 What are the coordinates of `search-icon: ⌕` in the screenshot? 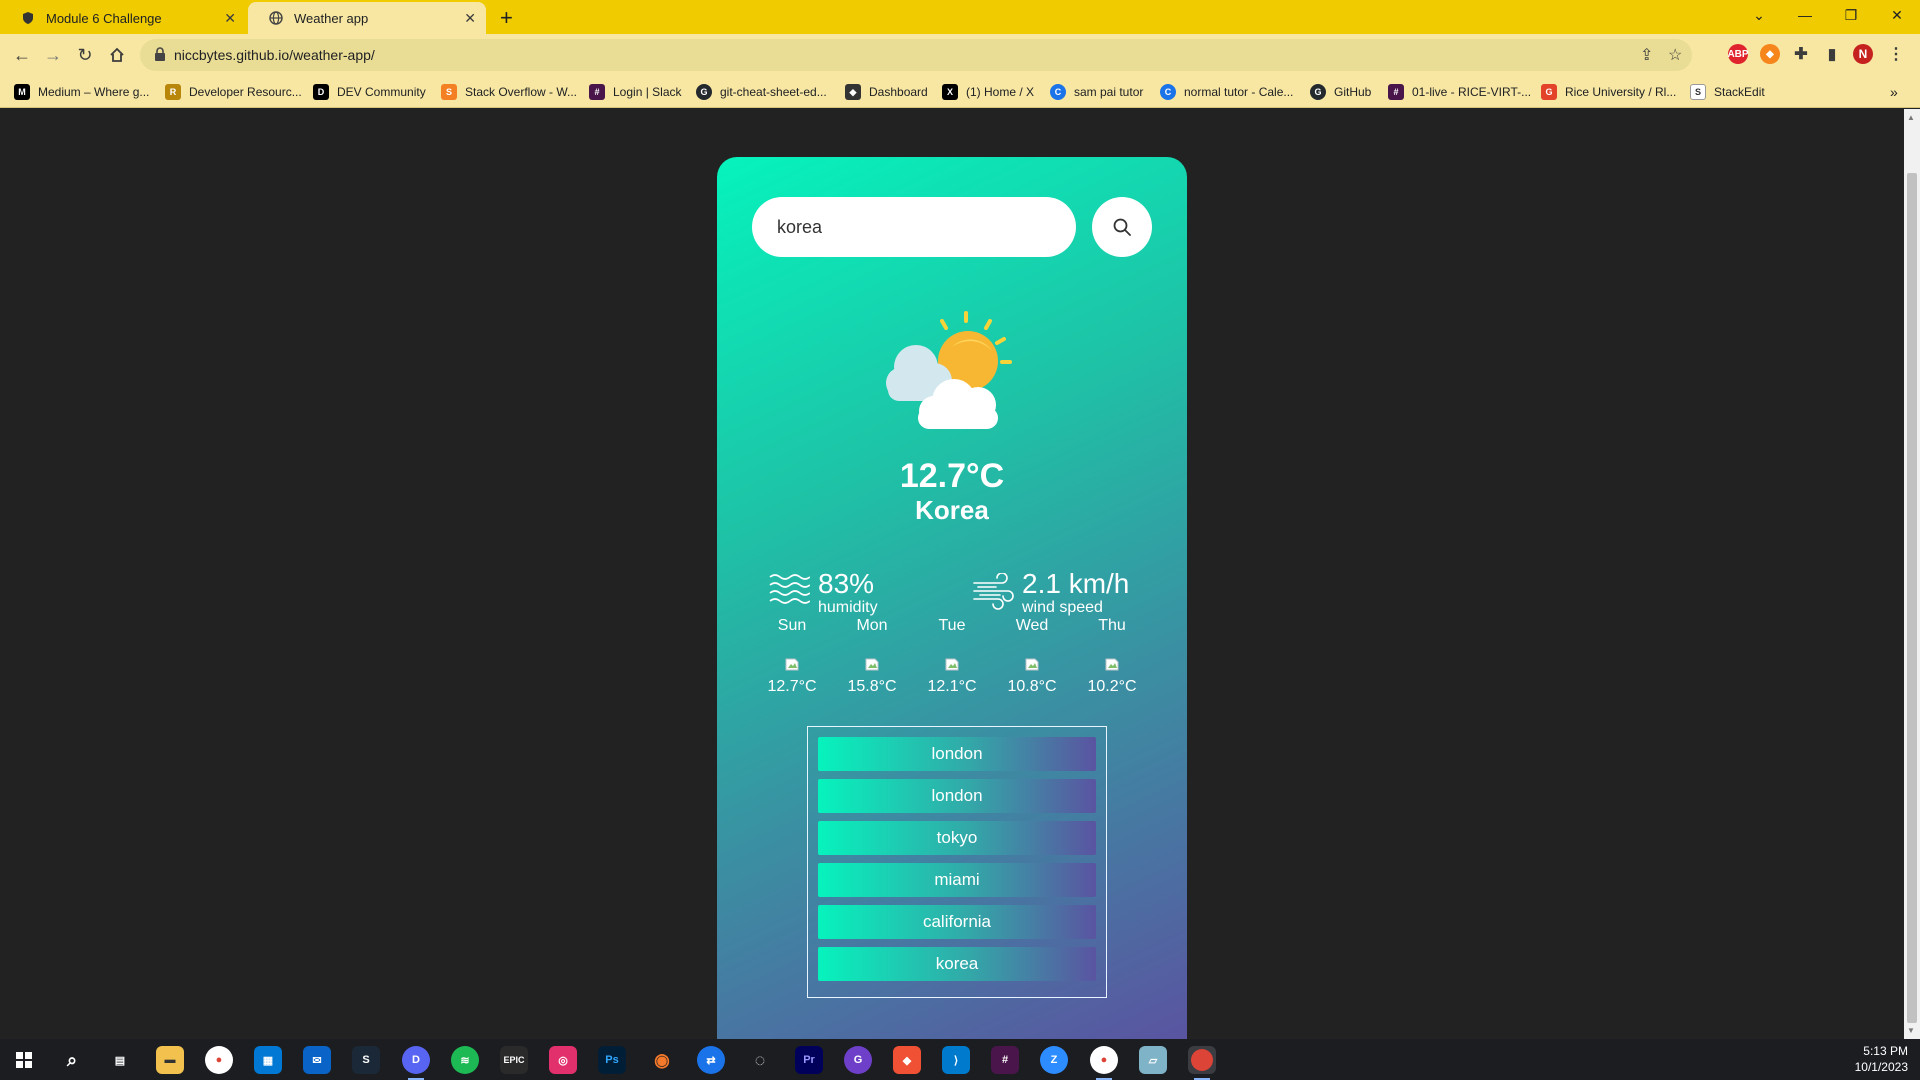 It's located at (72, 1060).